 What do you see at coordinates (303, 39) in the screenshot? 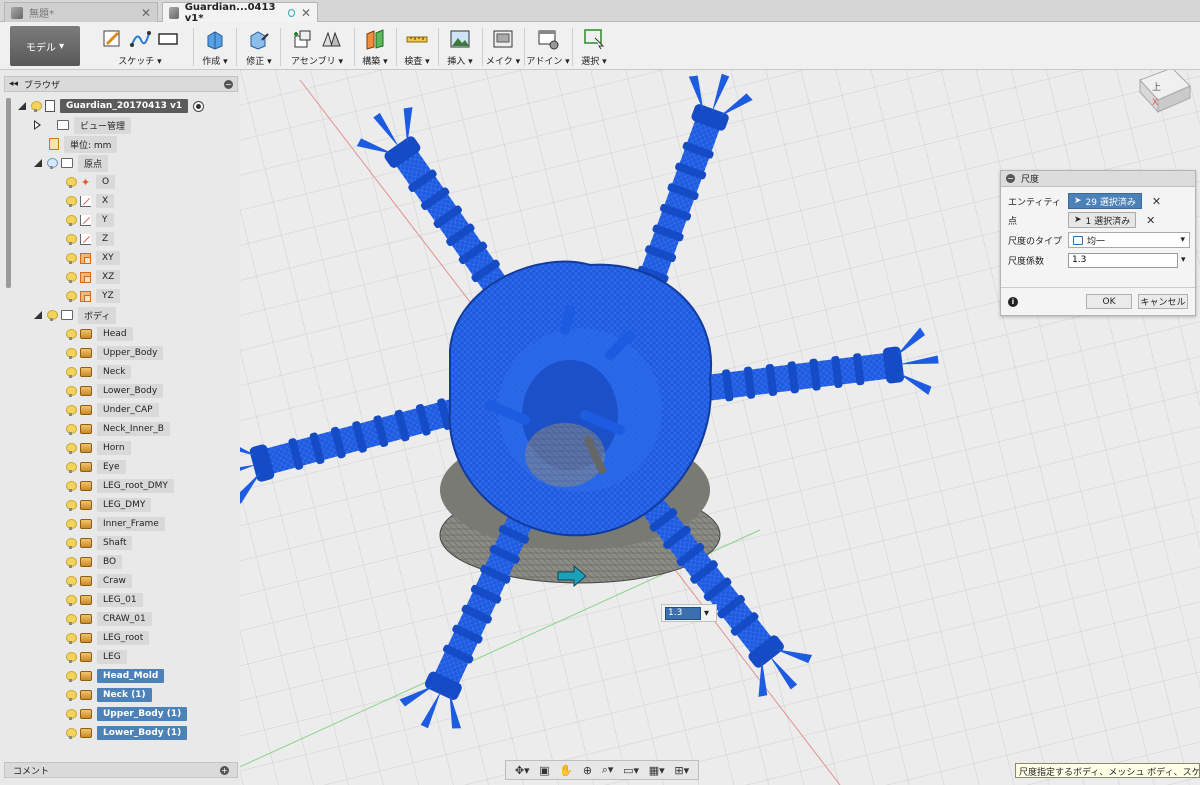
I see `new-component-icon` at bounding box center [303, 39].